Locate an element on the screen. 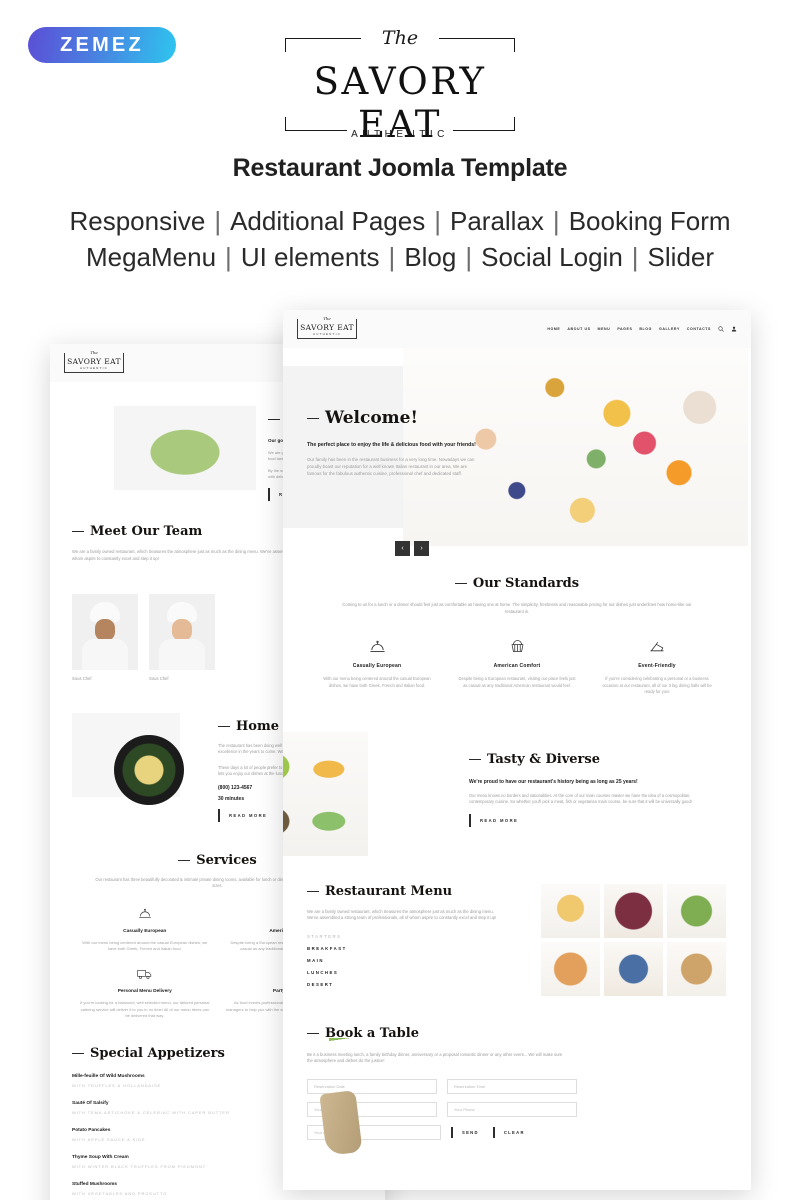 The height and width of the screenshot is (1200, 800). standards-title-wrap: Our Standards is located at coordinates (517, 583).